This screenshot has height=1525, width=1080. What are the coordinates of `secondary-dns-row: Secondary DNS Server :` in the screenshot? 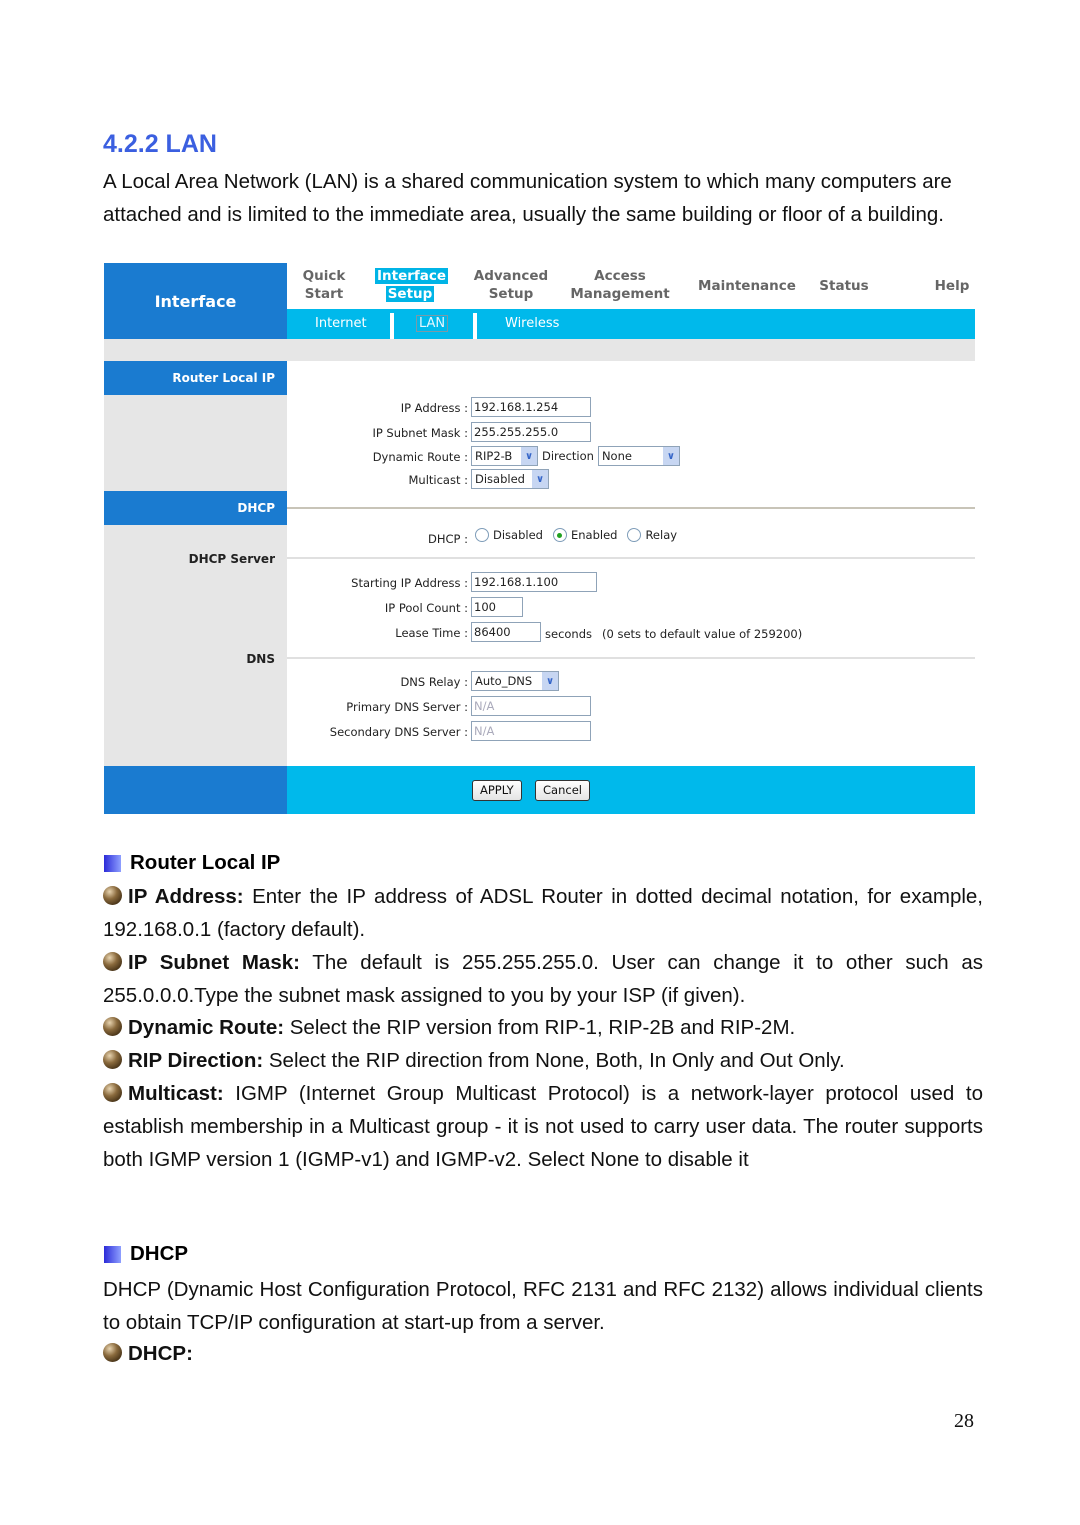 It's located at (631, 733).